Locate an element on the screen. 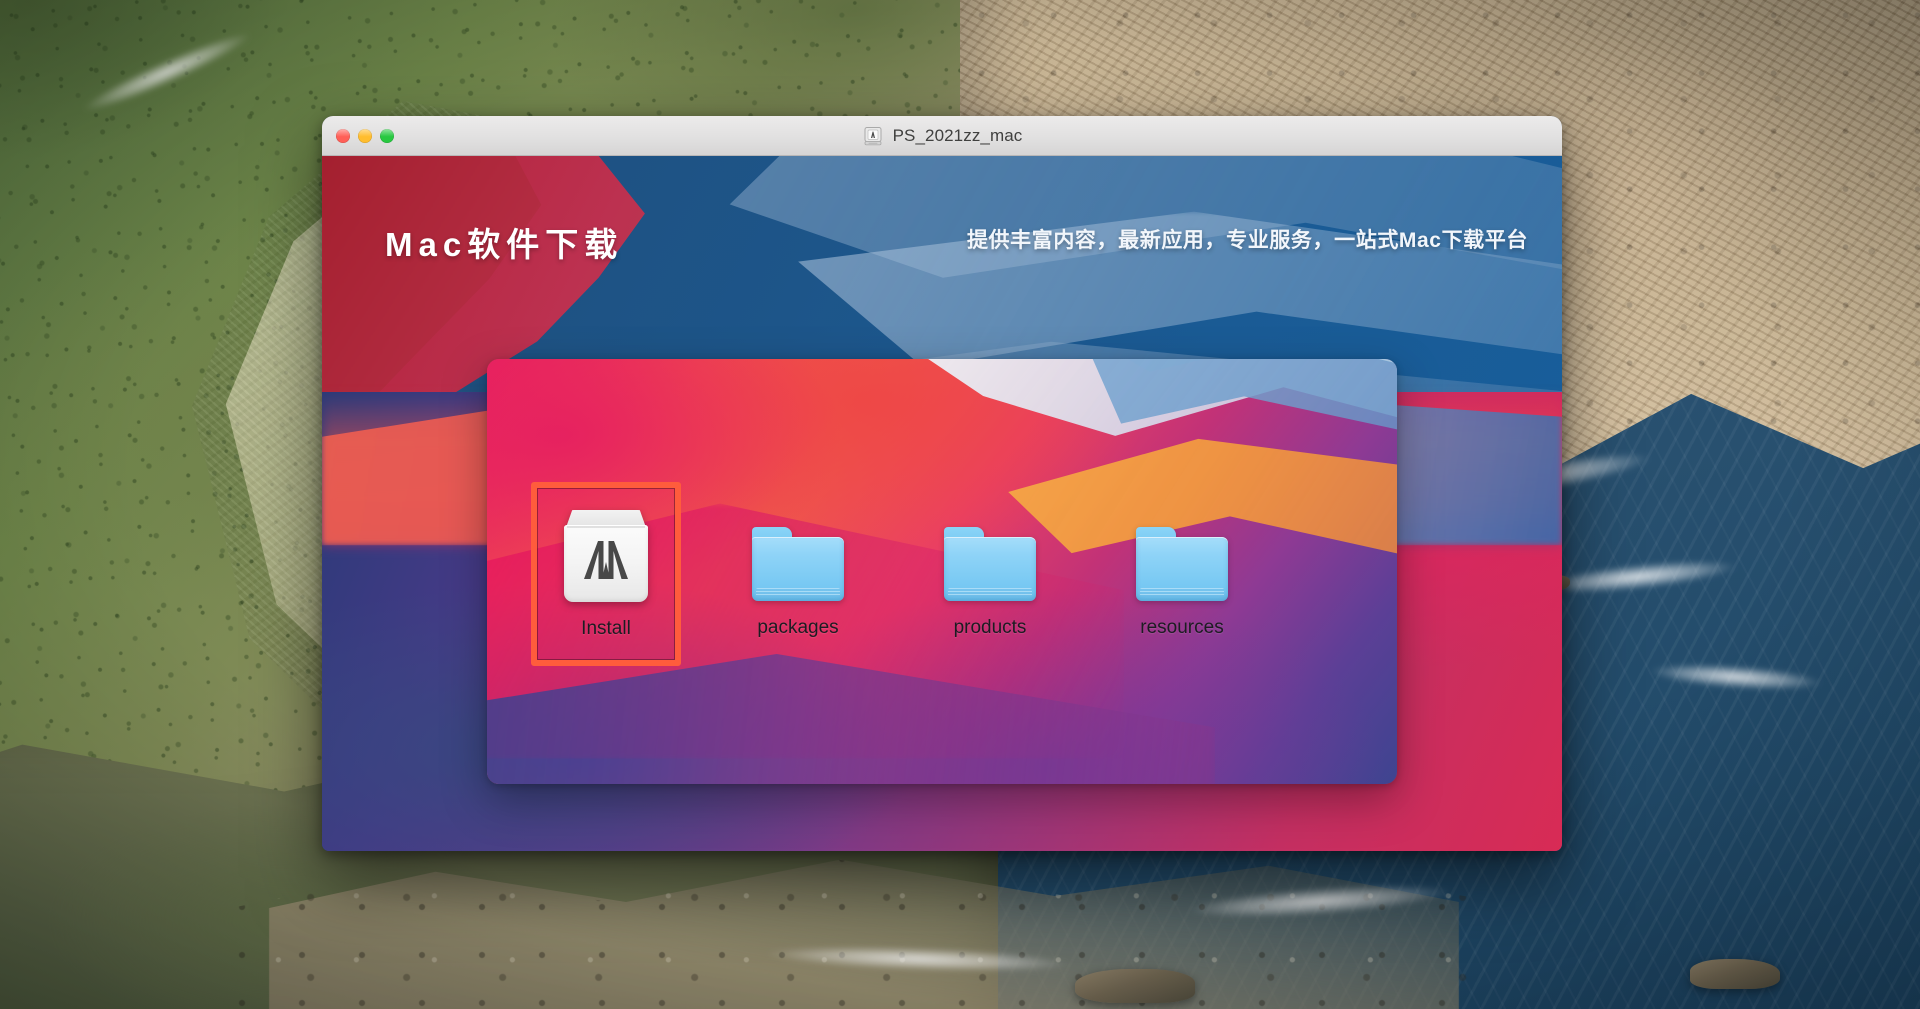 This screenshot has height=1009, width=1920. window-title-group: PS_2021zz_mac is located at coordinates (942, 136).